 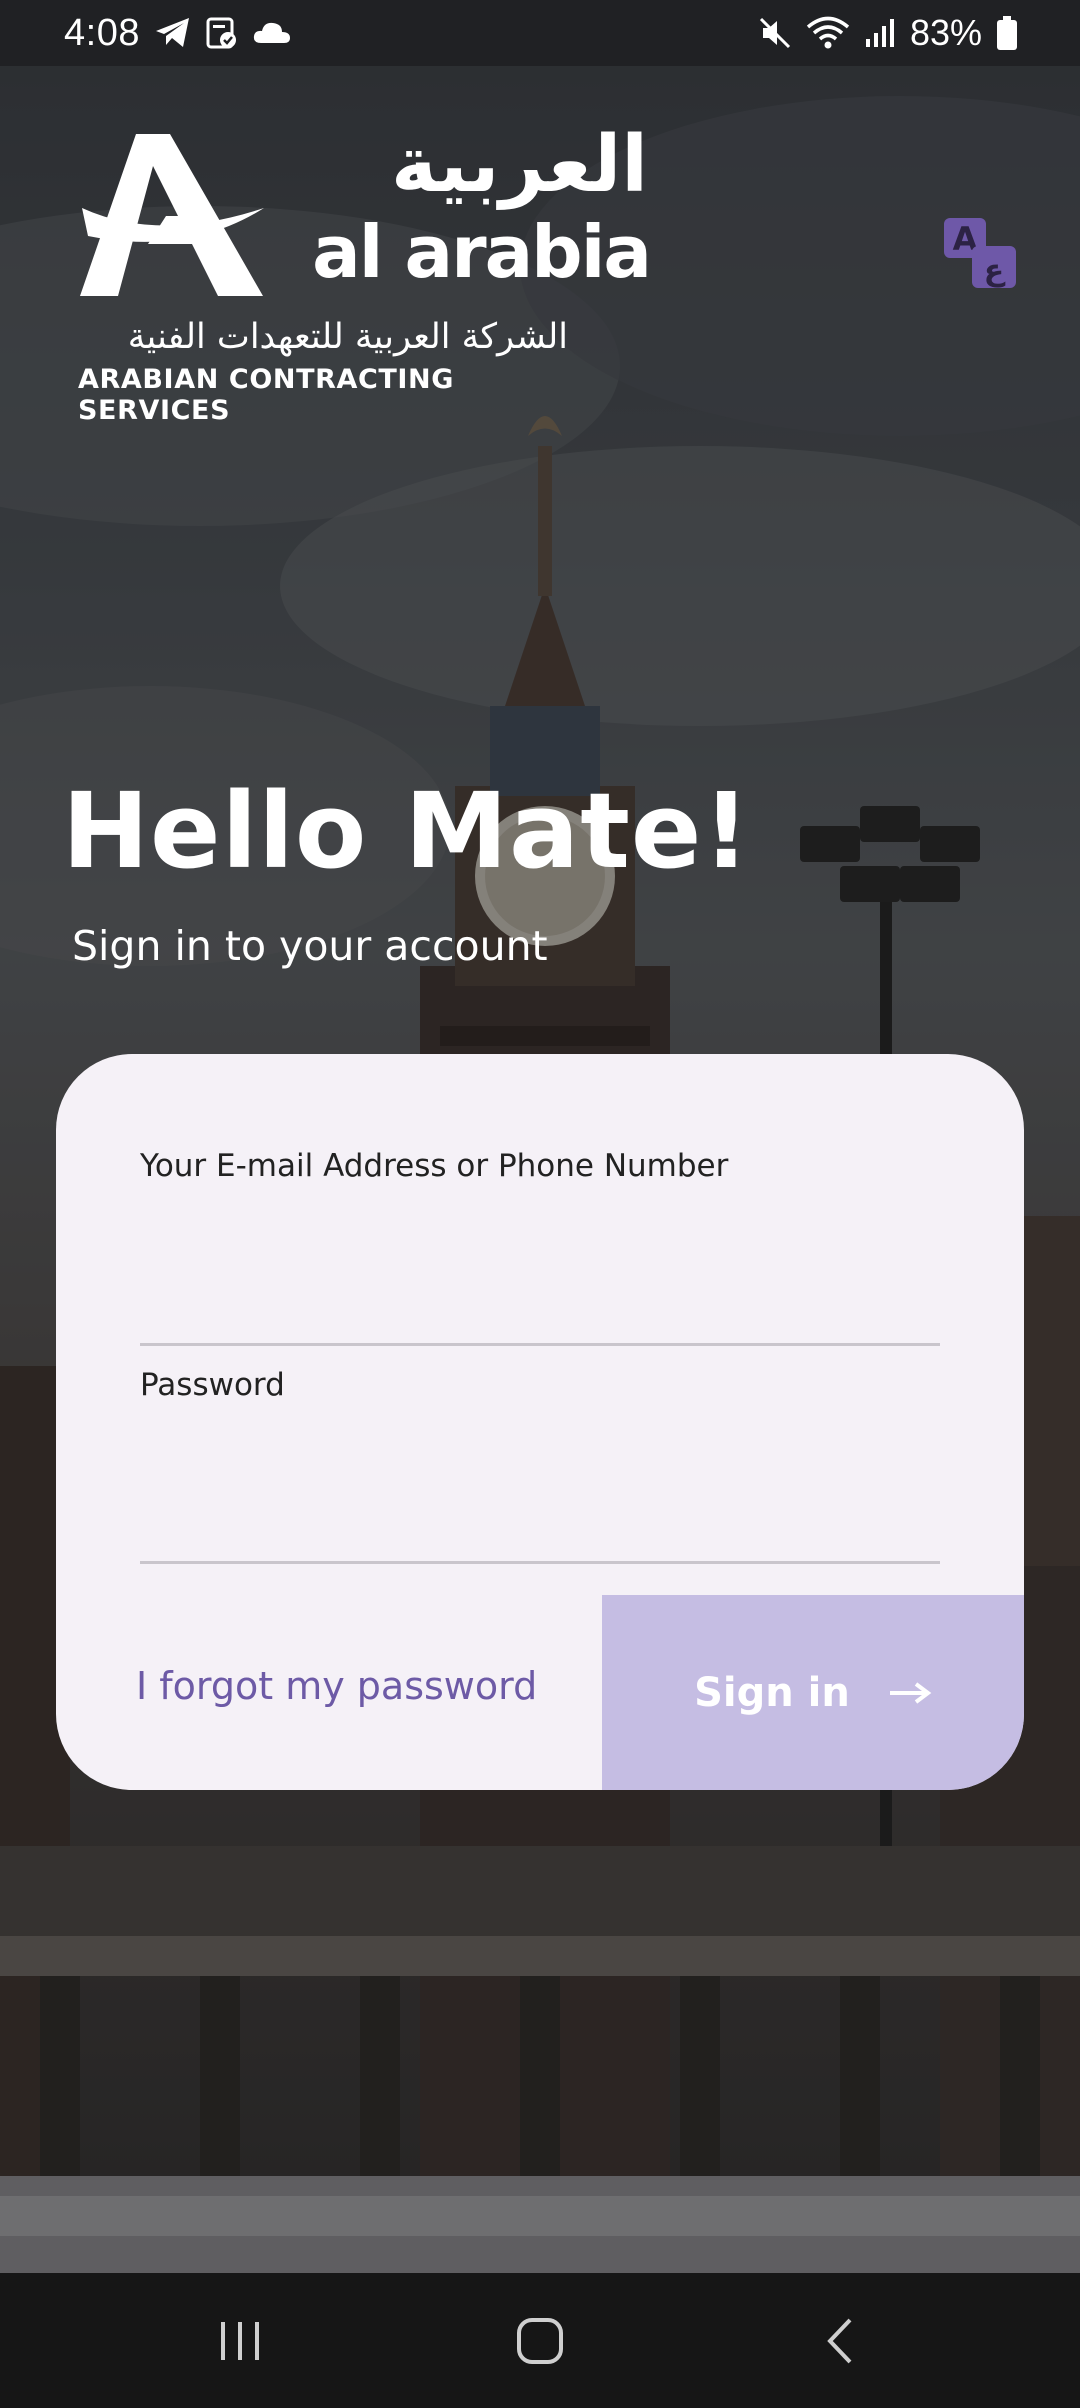 I want to click on back-icon, so click(x=839, y=2340).